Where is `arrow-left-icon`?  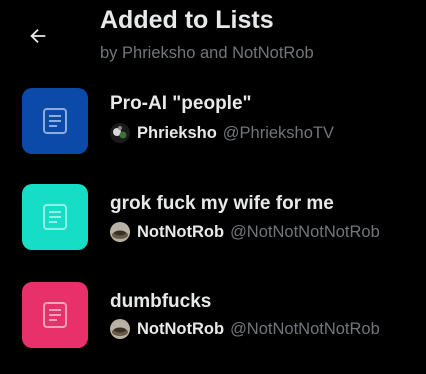 arrow-left-icon is located at coordinates (38, 36).